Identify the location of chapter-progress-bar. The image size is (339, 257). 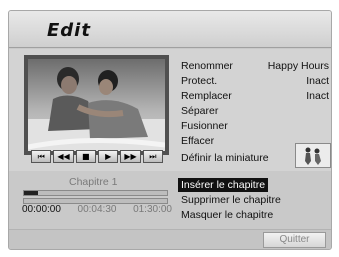
(95, 193).